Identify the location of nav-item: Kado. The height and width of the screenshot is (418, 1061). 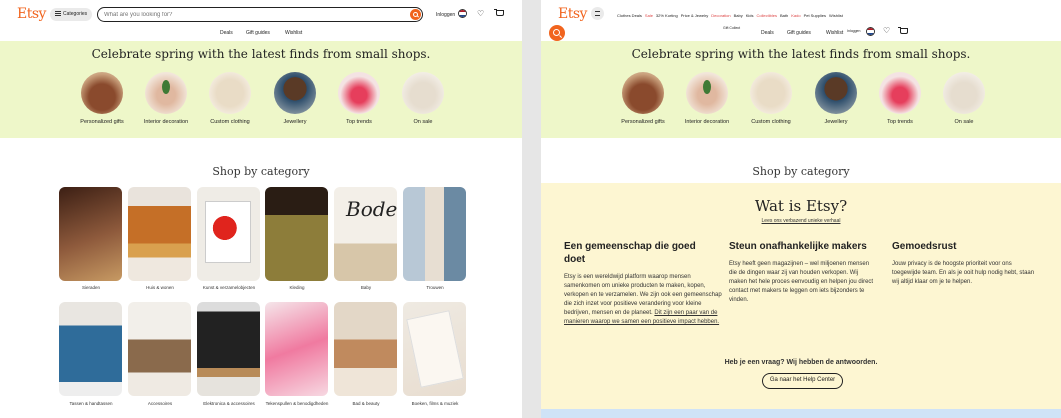
(795, 15).